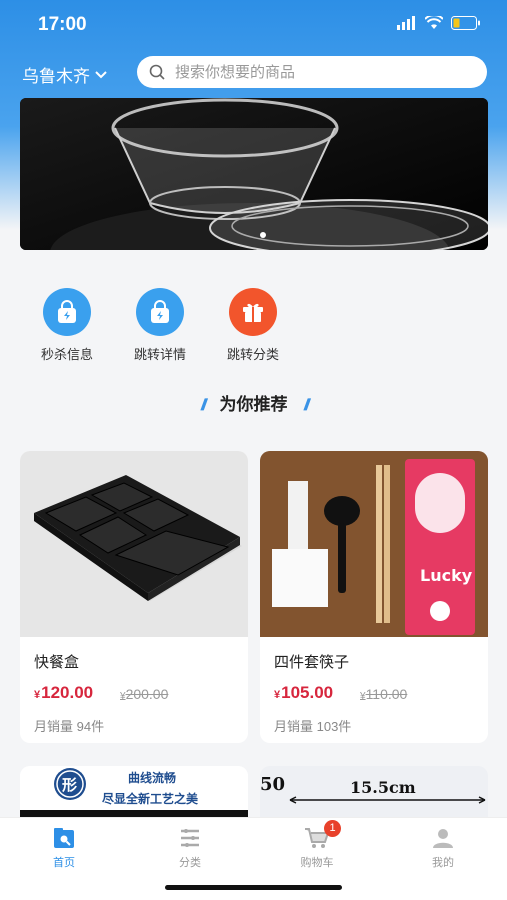  I want to click on home-indicator, so click(253, 887).